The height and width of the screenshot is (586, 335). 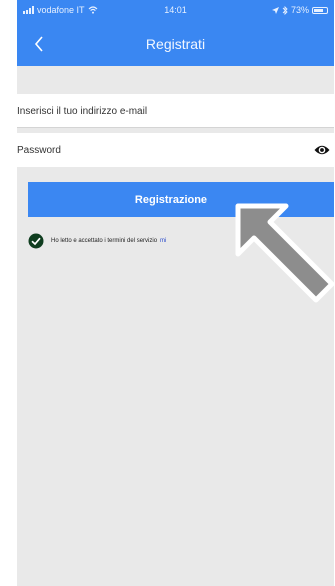 What do you see at coordinates (163, 241) in the screenshot?
I see `terms-link: mi` at bounding box center [163, 241].